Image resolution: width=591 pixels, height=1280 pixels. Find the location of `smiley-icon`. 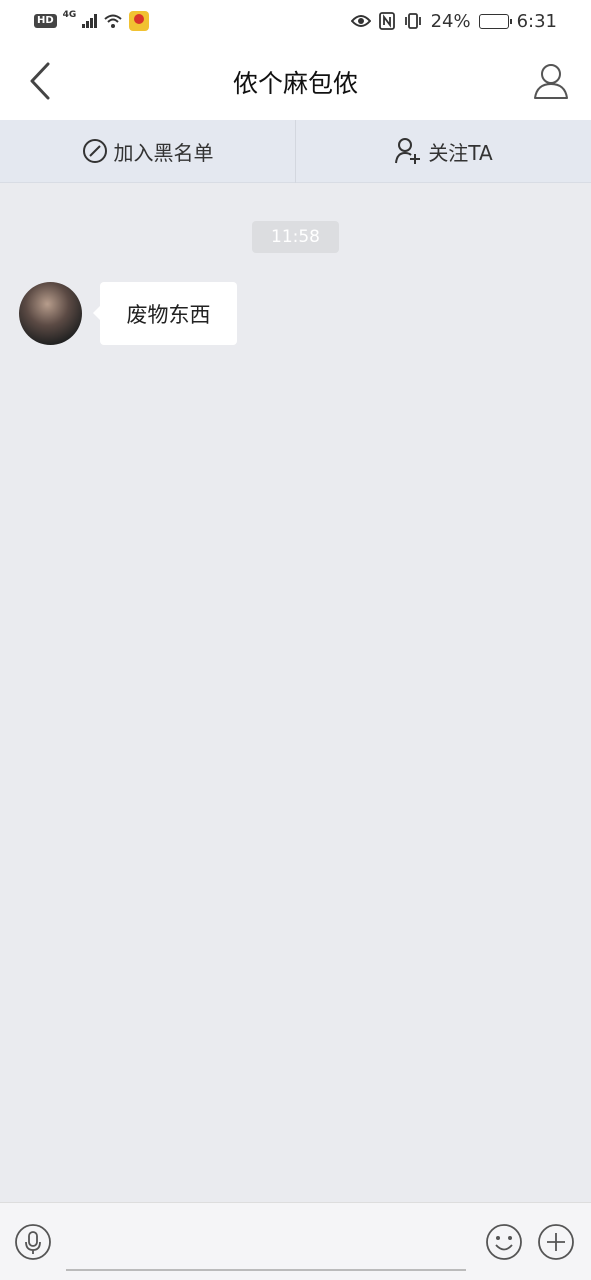

smiley-icon is located at coordinates (504, 1242).